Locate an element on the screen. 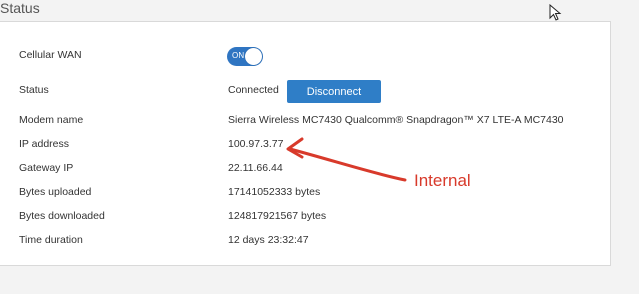 The width and height of the screenshot is (639, 294). toggle-on-text: ON is located at coordinates (238, 55).